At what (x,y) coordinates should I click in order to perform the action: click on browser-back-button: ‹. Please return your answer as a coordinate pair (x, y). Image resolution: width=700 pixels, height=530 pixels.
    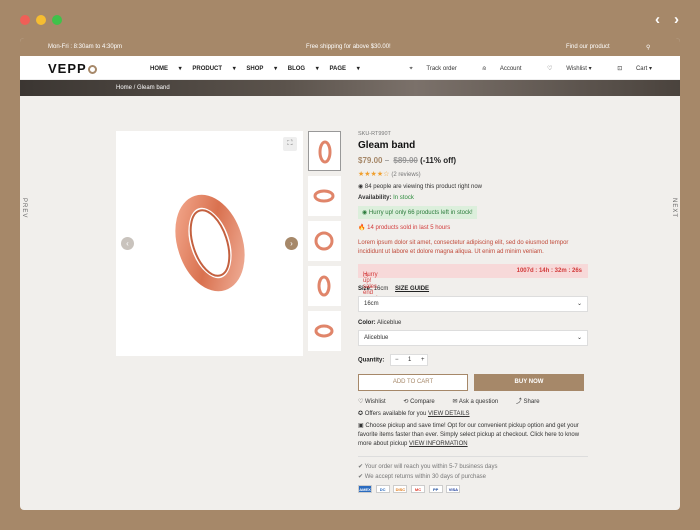
    Looking at the image, I should click on (657, 20).